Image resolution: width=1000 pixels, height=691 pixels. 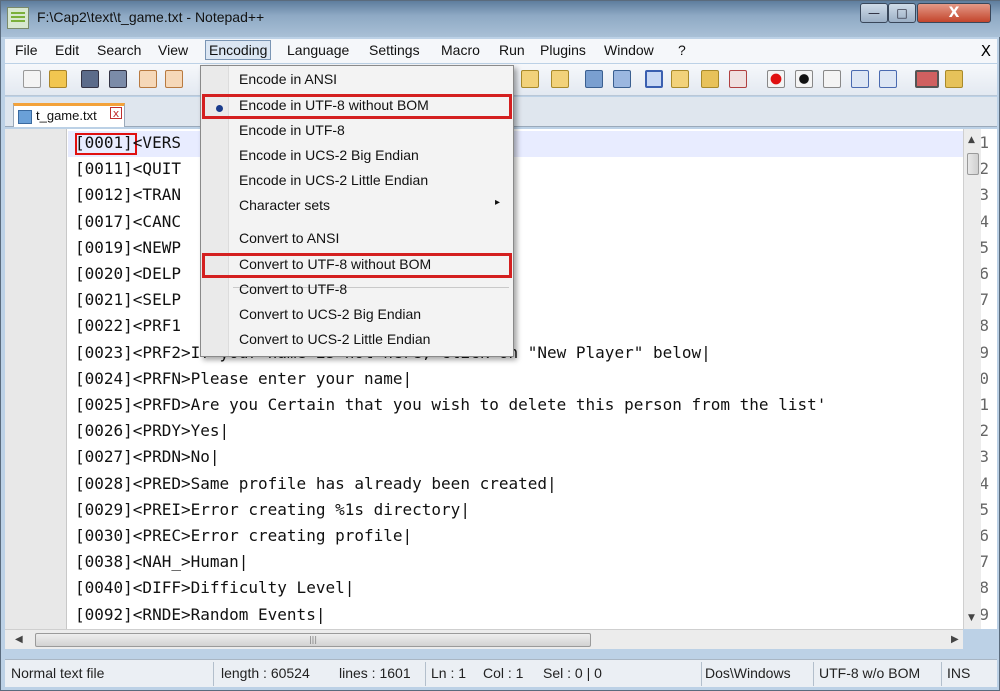 I want to click on tab-t-game: t_game.txt x, so click(x=69, y=115).